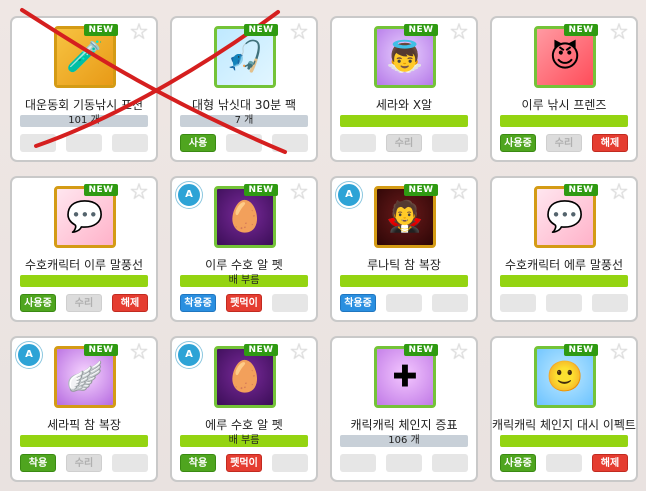 The height and width of the screenshot is (491, 646). I want to click on item-card: 💬 NEW ☆ 수호캐릭터 에루 말풍선, so click(564, 249).